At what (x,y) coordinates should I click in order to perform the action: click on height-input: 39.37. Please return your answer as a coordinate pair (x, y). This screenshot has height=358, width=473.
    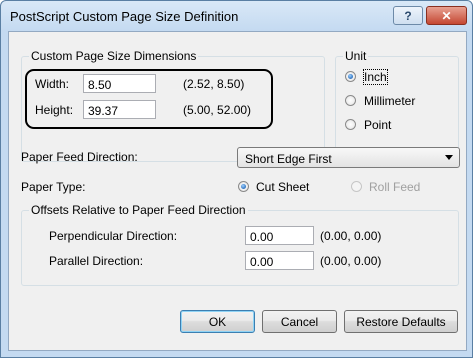
    Looking at the image, I should click on (119, 109).